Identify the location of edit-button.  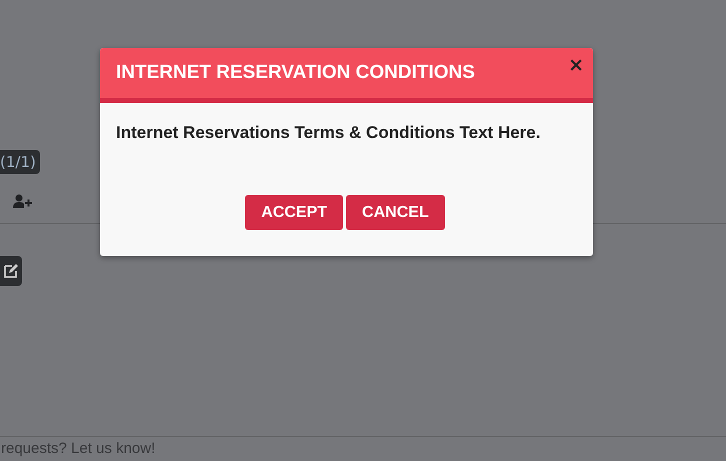
(11, 271).